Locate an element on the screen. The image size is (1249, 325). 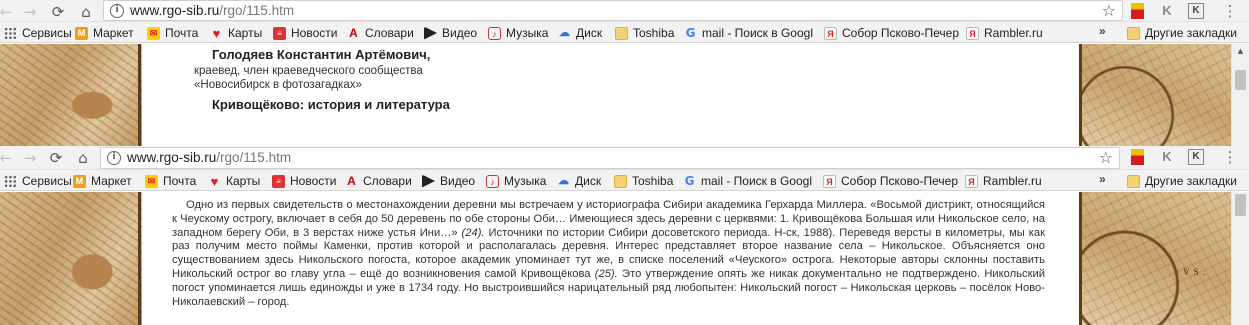
vertical-scrollbar is located at coordinates (1240, 258).